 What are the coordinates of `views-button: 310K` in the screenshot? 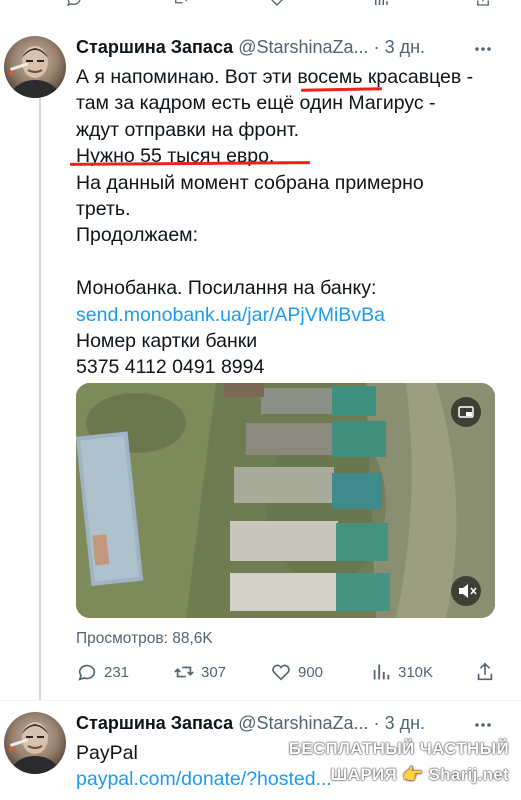 It's located at (401, 672).